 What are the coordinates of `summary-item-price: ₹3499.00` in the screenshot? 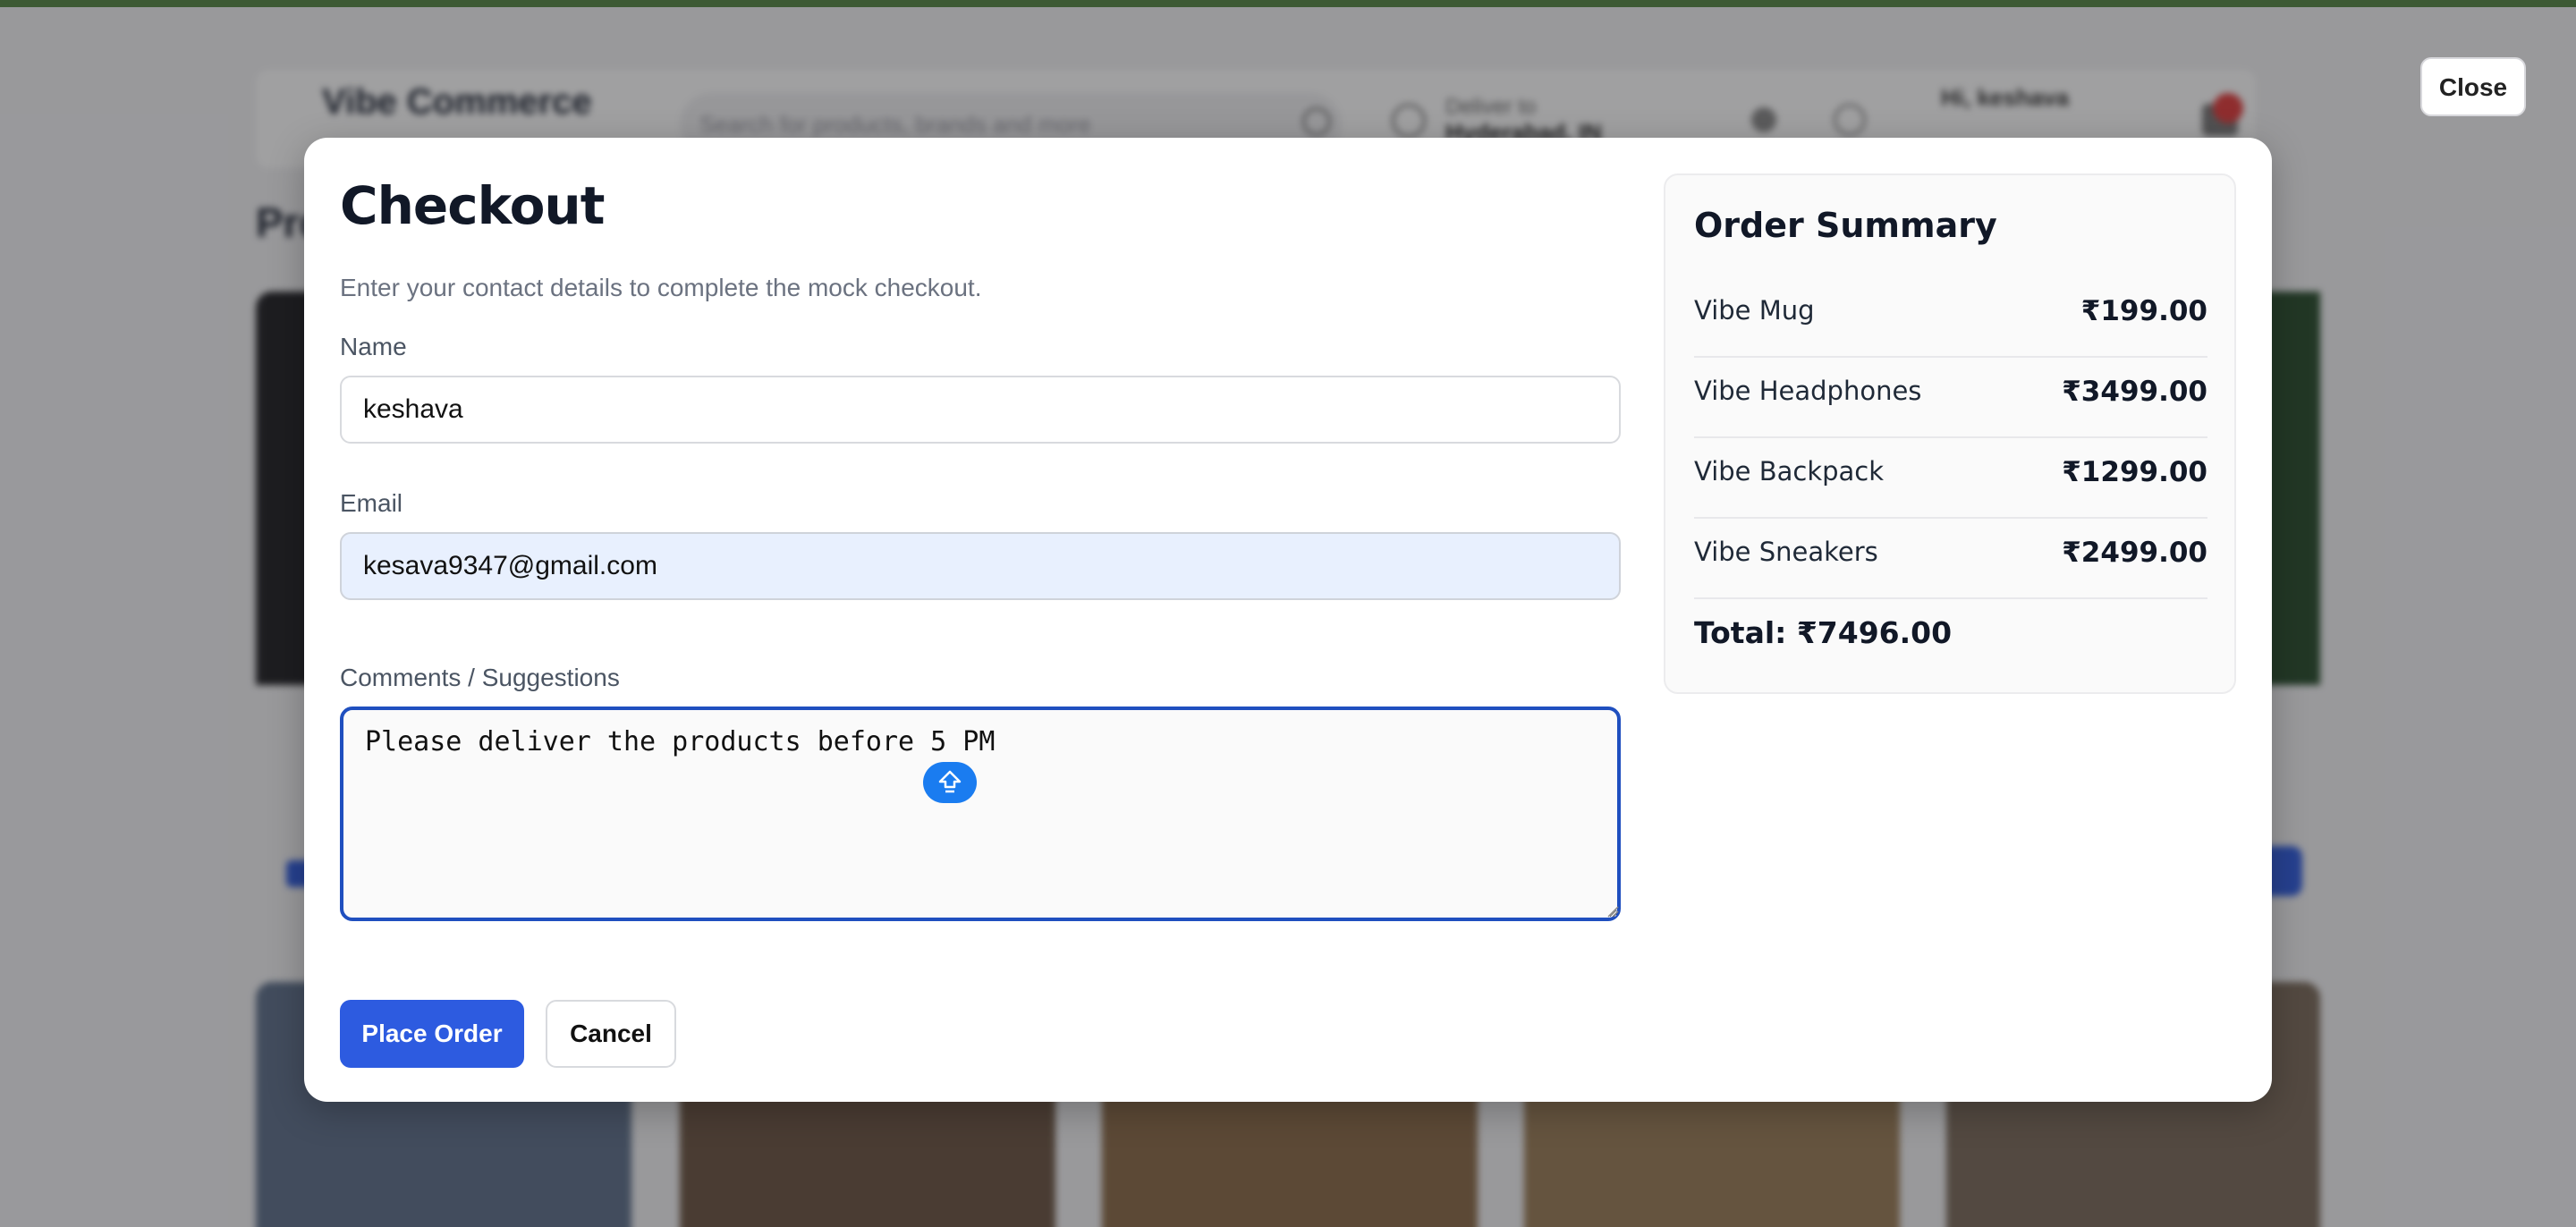 It's located at (2134, 392).